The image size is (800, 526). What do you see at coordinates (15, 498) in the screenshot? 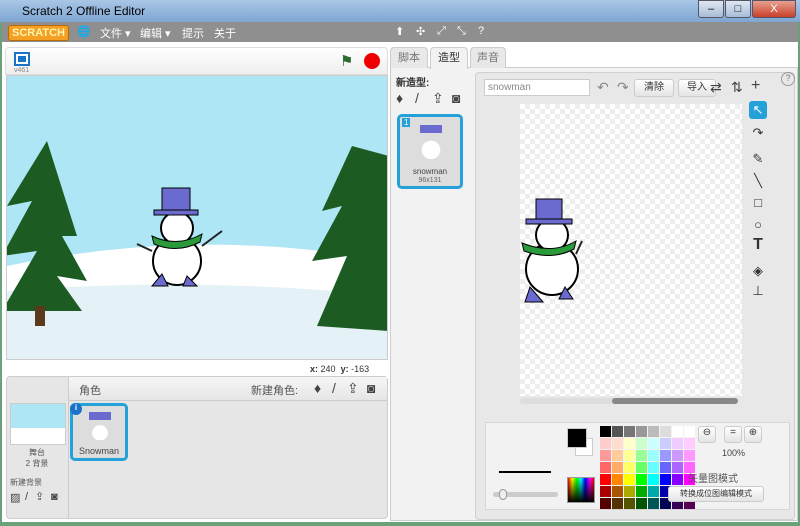
I see `backdrop-library-icon: ▨` at bounding box center [15, 498].